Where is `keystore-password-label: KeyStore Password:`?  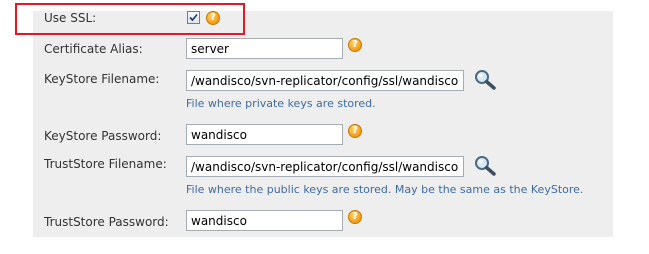 keystore-password-label: KeyStore Password: is located at coordinates (103, 136).